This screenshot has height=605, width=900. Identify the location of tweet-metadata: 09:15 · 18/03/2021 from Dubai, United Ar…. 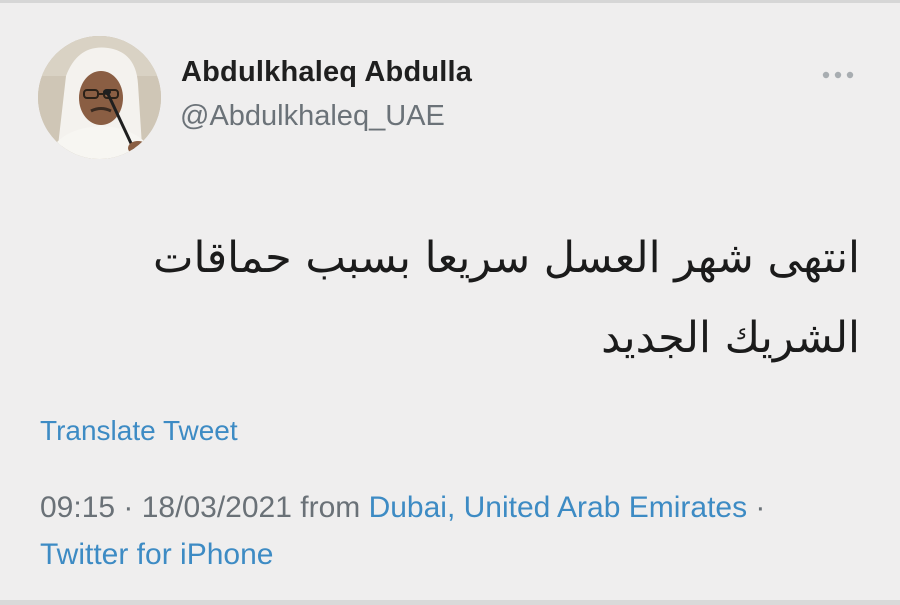
(420, 531).